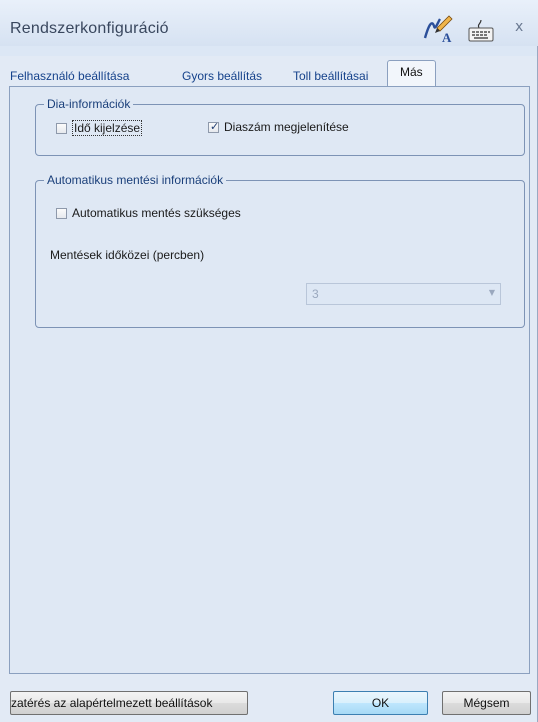 Image resolution: width=538 pixels, height=722 pixels. I want to click on slide-info-legend: Dia-információk, so click(89, 104).